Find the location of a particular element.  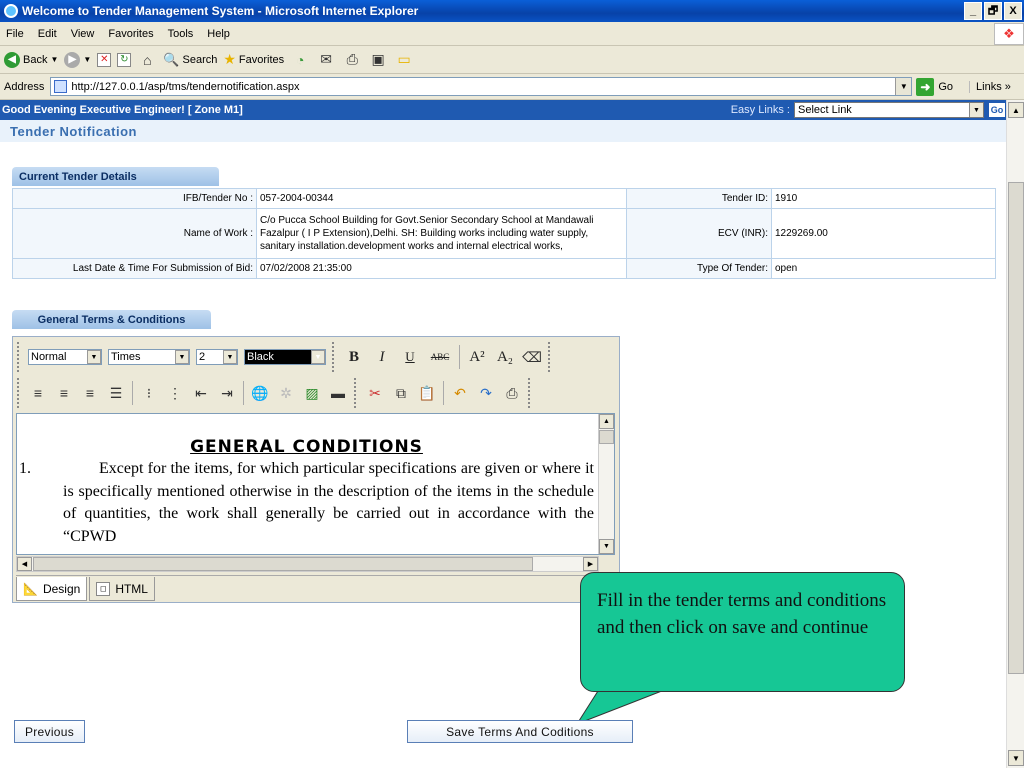

align-center-icon: ≡ is located at coordinates (64, 393).